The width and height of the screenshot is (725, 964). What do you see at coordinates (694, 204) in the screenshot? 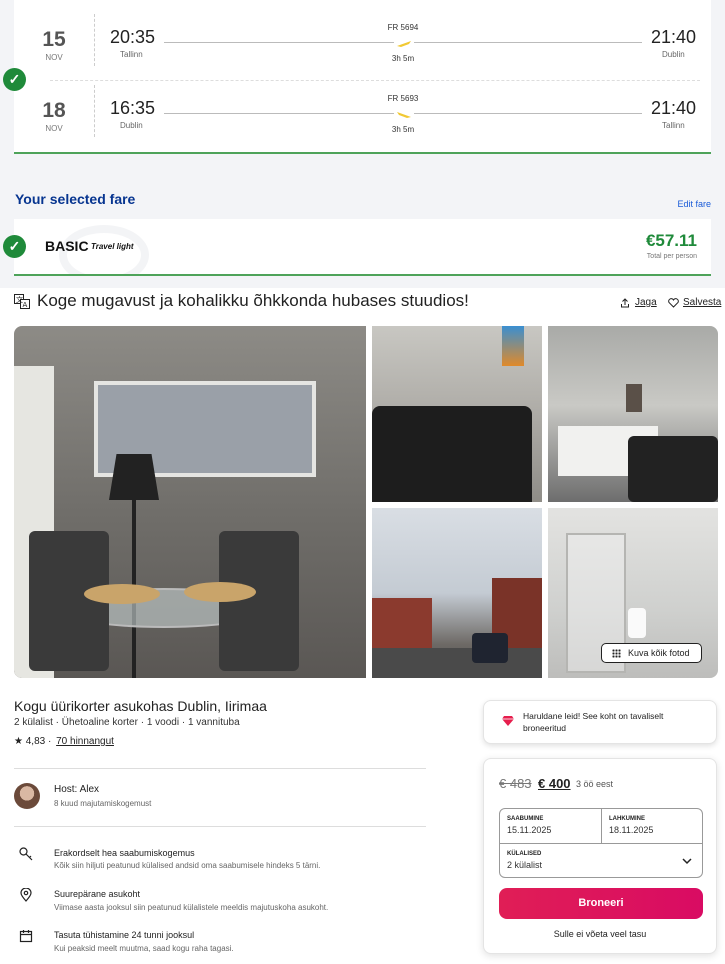
I see `edit-fare-link: Edit fare` at bounding box center [694, 204].